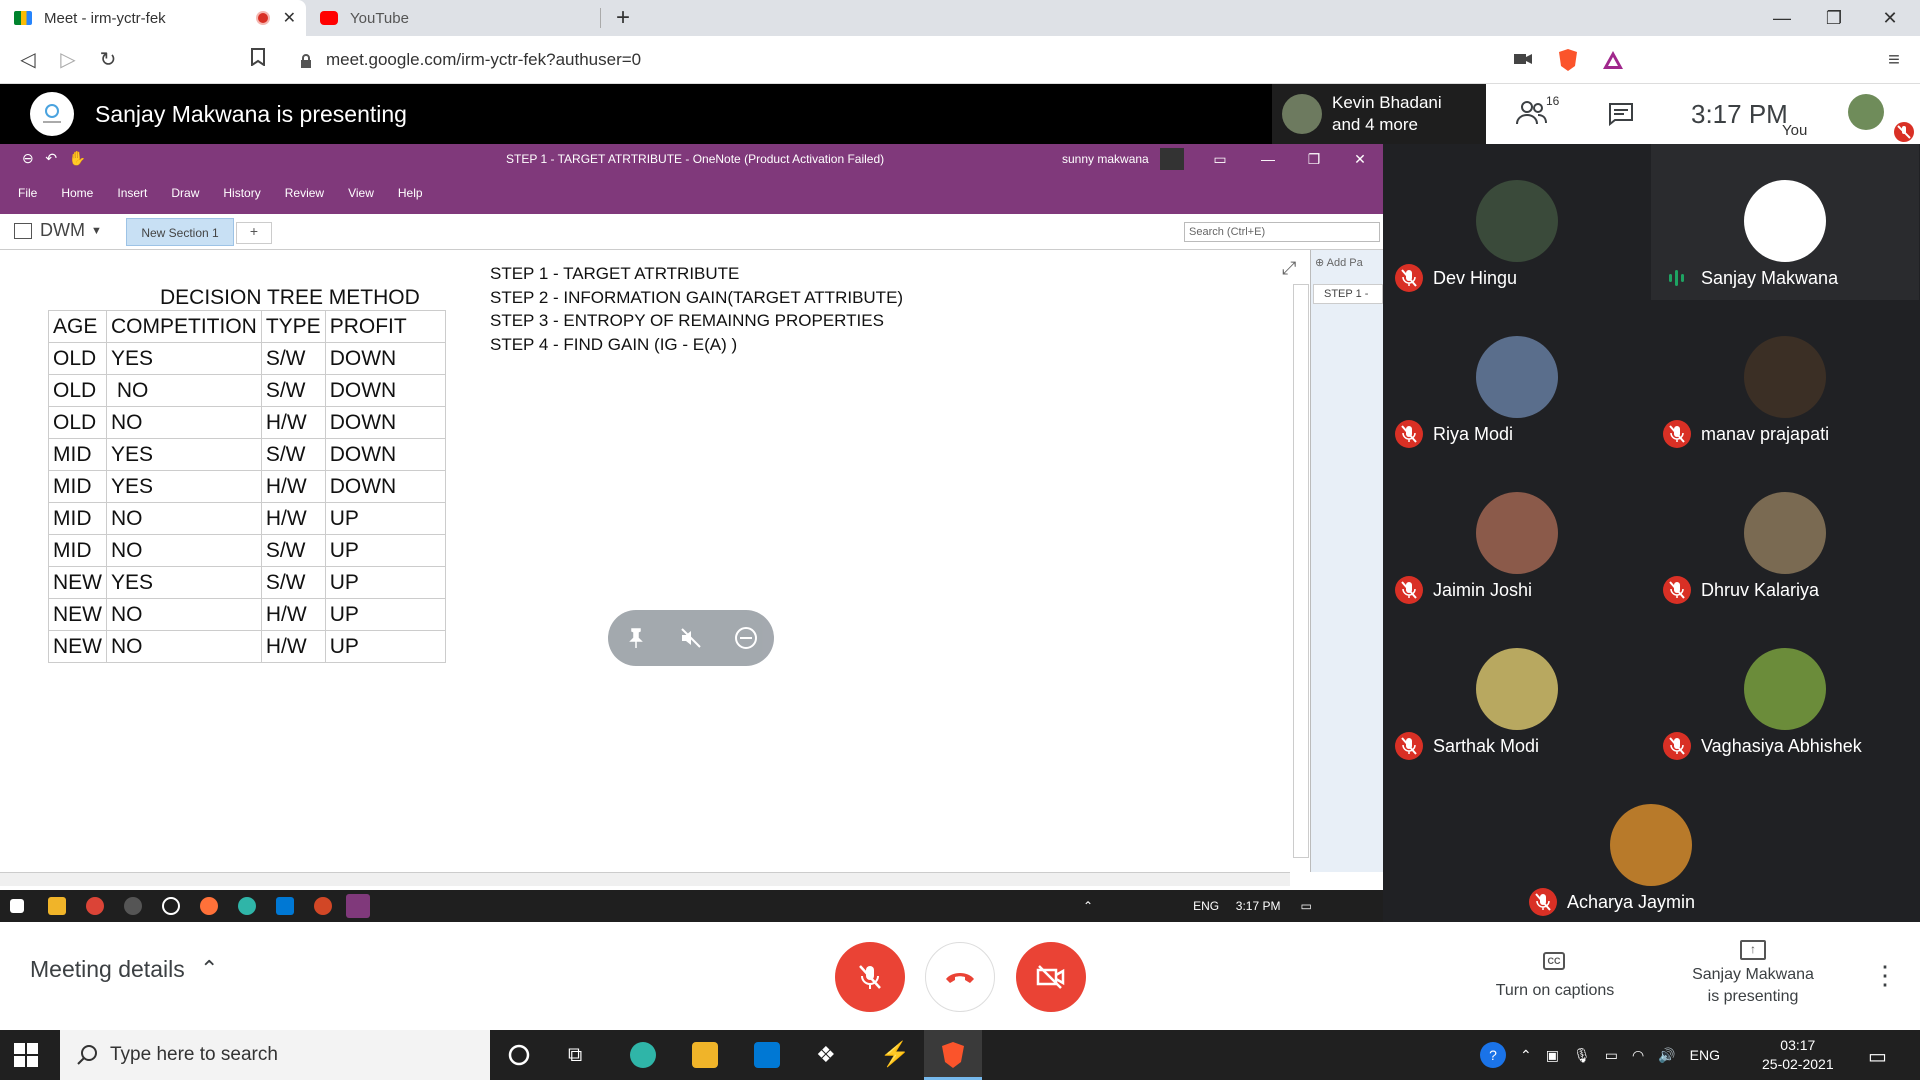 Image resolution: width=1920 pixels, height=1080 pixels. What do you see at coordinates (180, 232) in the screenshot?
I see `section-tab: New Section 1` at bounding box center [180, 232].